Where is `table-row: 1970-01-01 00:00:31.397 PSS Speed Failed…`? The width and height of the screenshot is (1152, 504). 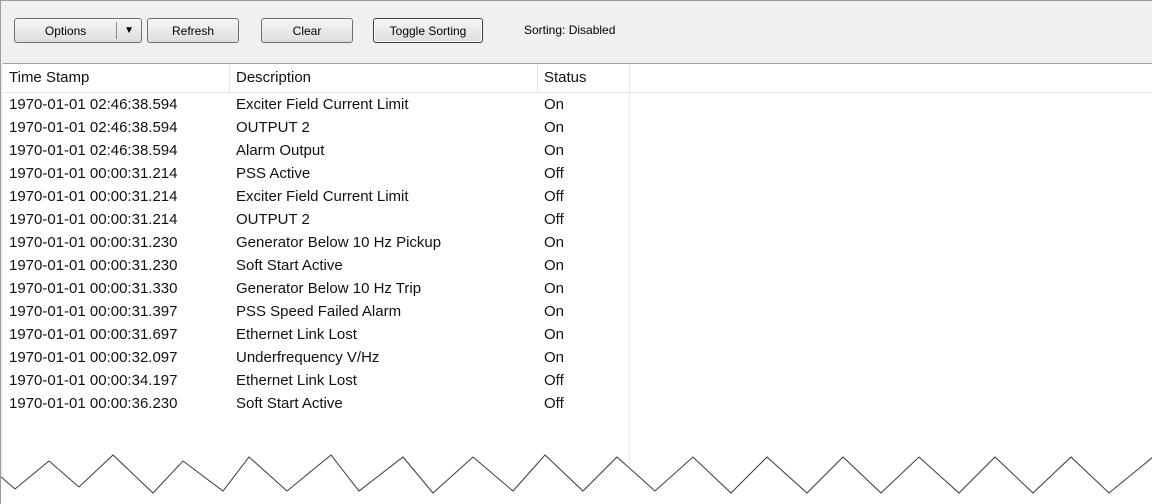
table-row: 1970-01-01 00:00:31.397 PSS Speed Failed… is located at coordinates (577, 311).